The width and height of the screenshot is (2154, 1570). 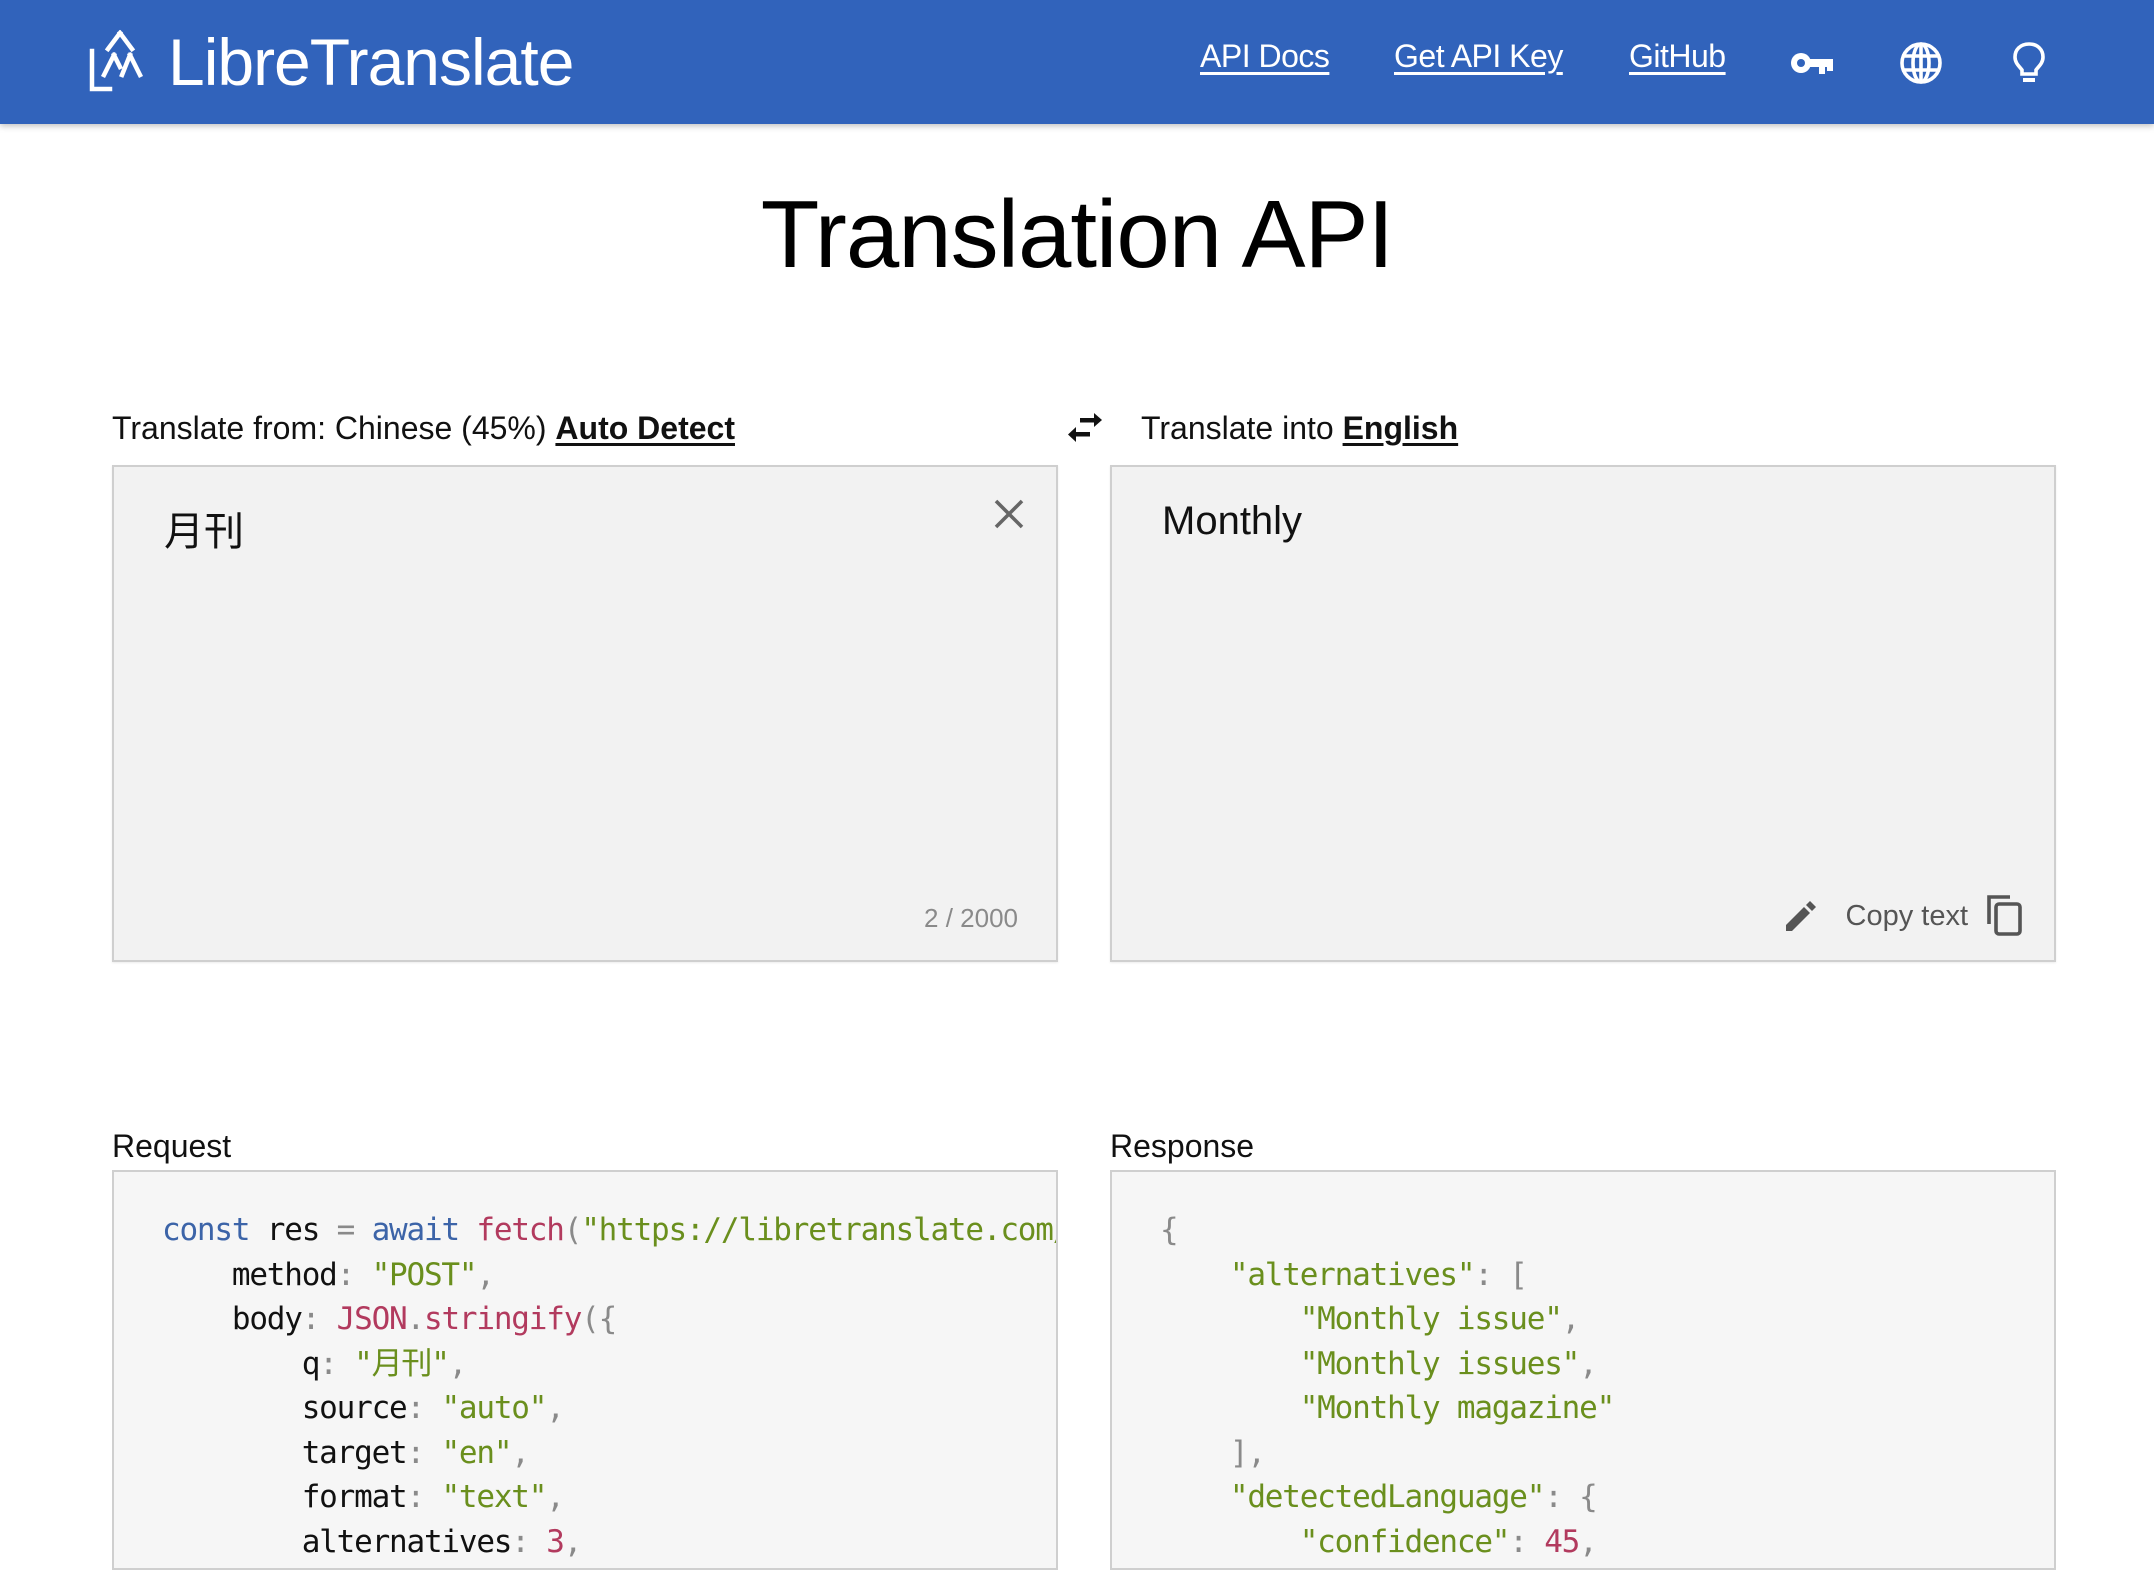 I want to click on target-language-label: Translate into English, so click(x=1299, y=428).